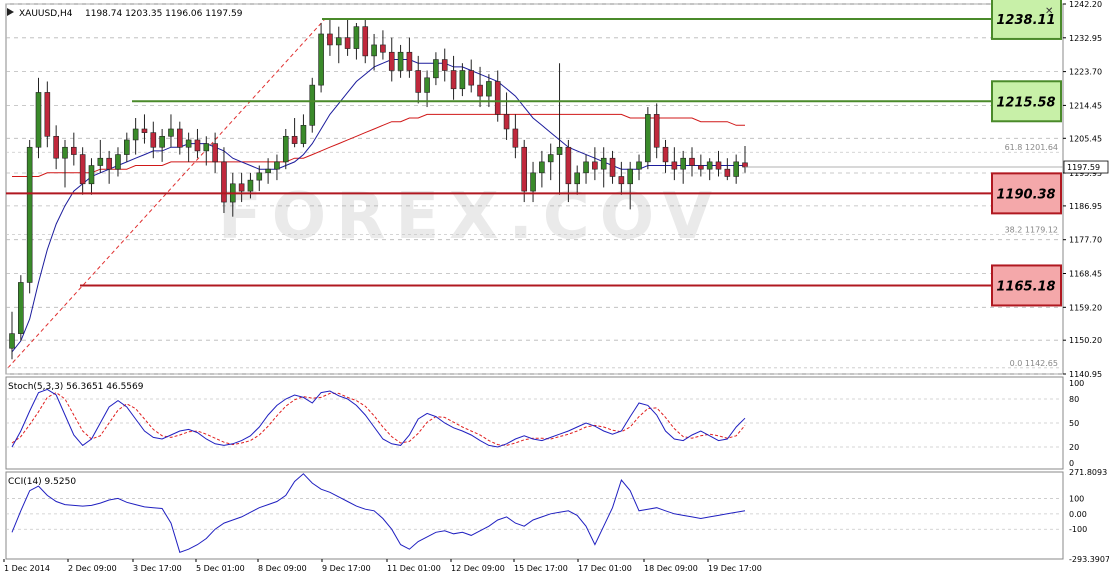  I want to click on cci-tick-label: 0.00, so click(1078, 514).